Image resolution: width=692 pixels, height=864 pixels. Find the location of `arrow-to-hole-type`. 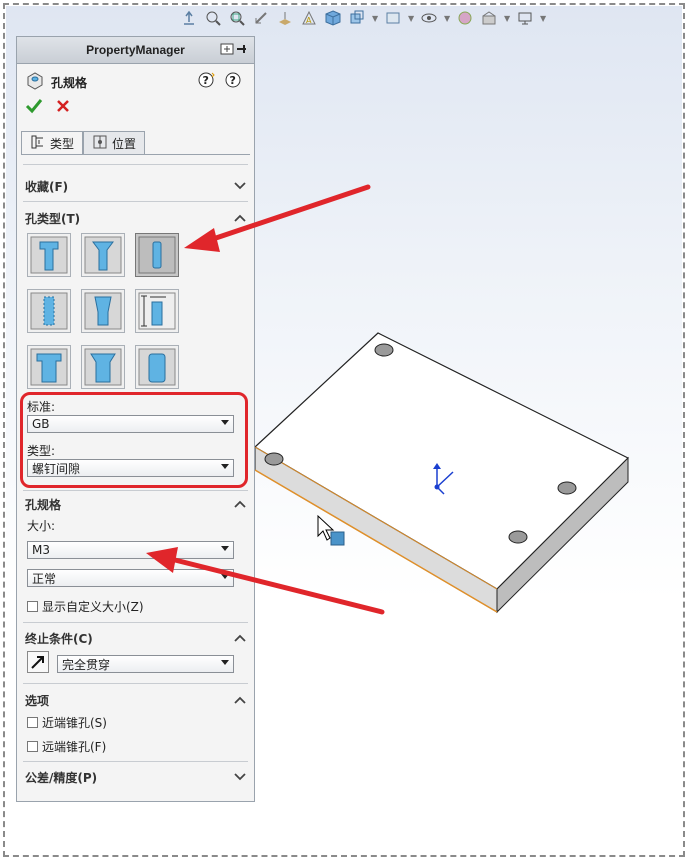

arrow-to-hole-type is located at coordinates (277, 218).